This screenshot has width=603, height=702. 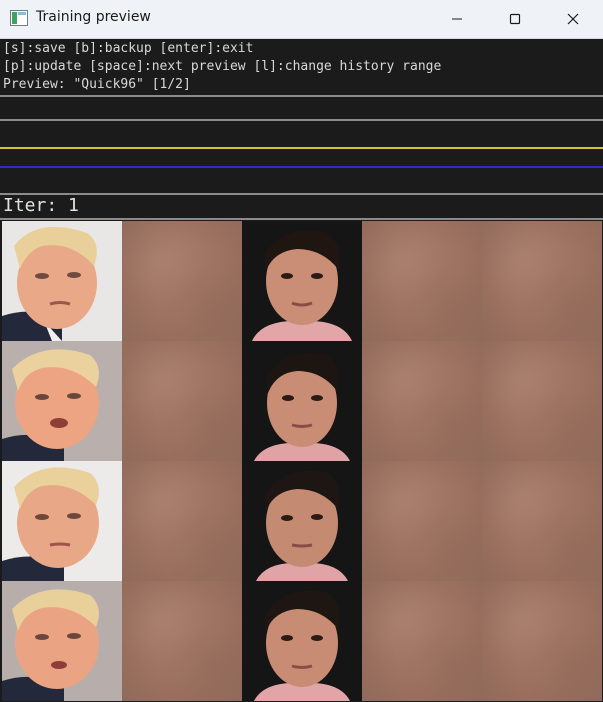 What do you see at coordinates (128, 48) in the screenshot?
I see `help-line-save: [s]:save [b]:backup [enter]:exit` at bounding box center [128, 48].